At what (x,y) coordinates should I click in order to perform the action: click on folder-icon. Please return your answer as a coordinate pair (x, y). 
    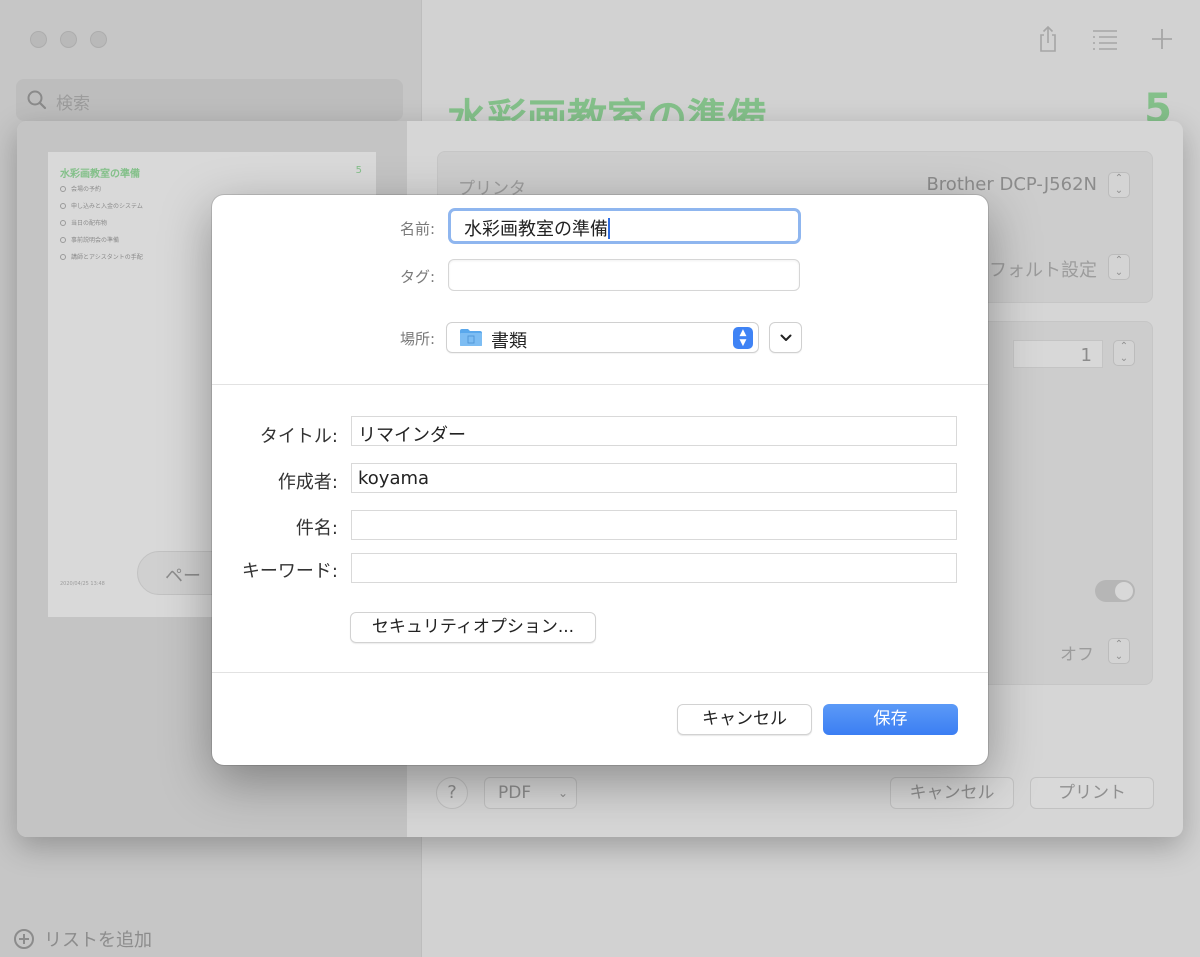
    Looking at the image, I should click on (471, 337).